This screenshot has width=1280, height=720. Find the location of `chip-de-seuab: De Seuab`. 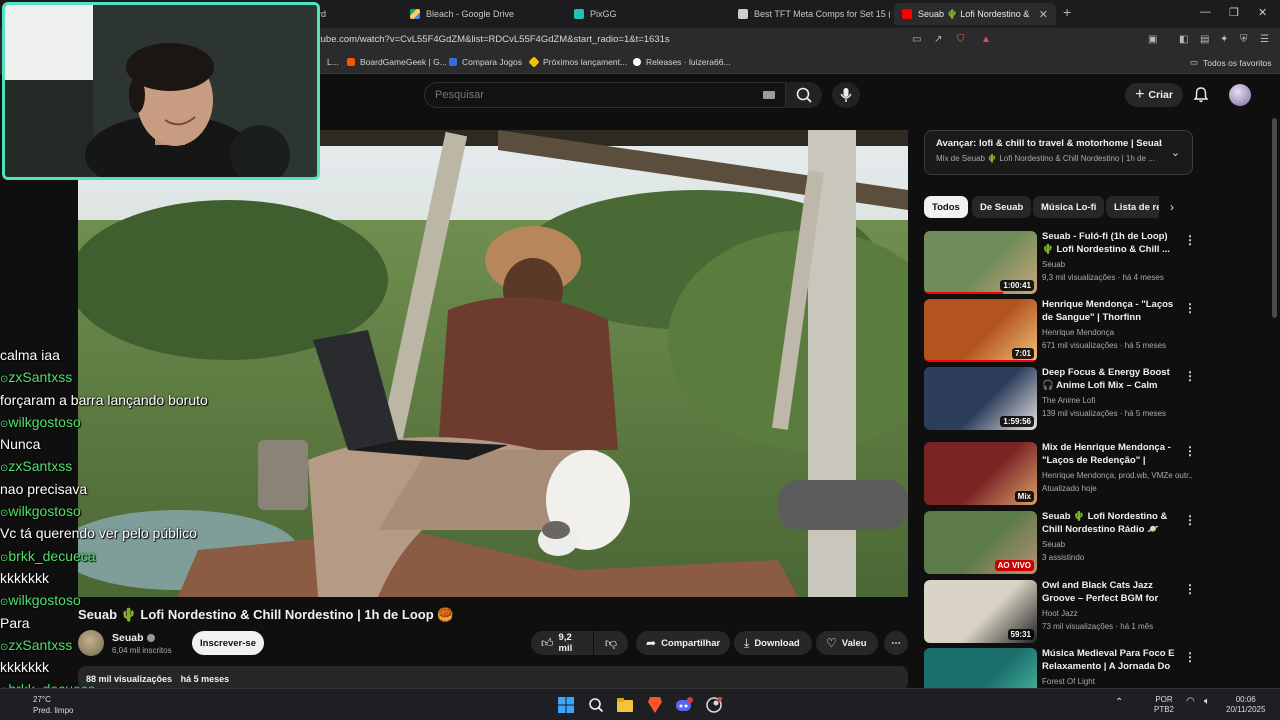

chip-de-seuab: De Seuab is located at coordinates (1002, 207).